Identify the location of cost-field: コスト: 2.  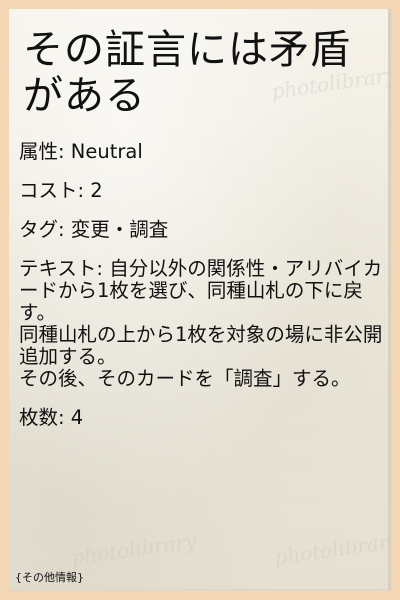
(202, 191).